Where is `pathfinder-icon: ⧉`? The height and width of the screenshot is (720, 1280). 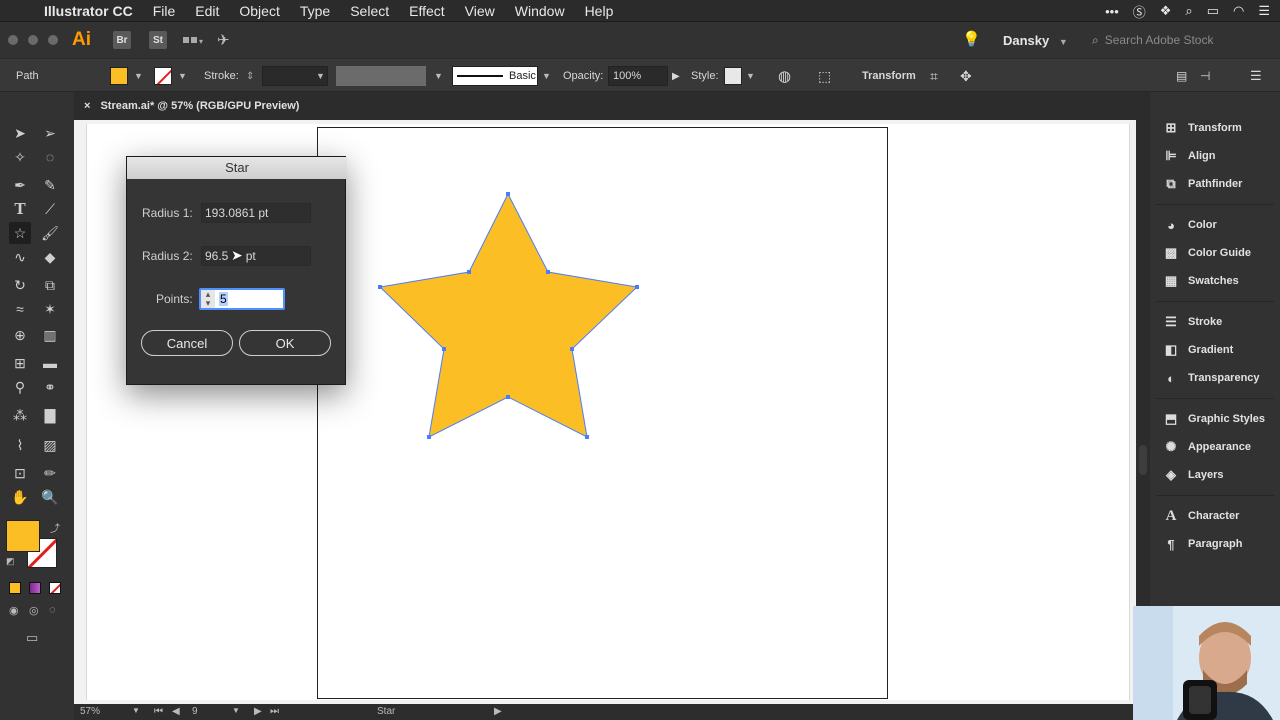
pathfinder-icon: ⧉ is located at coordinates (1171, 183).